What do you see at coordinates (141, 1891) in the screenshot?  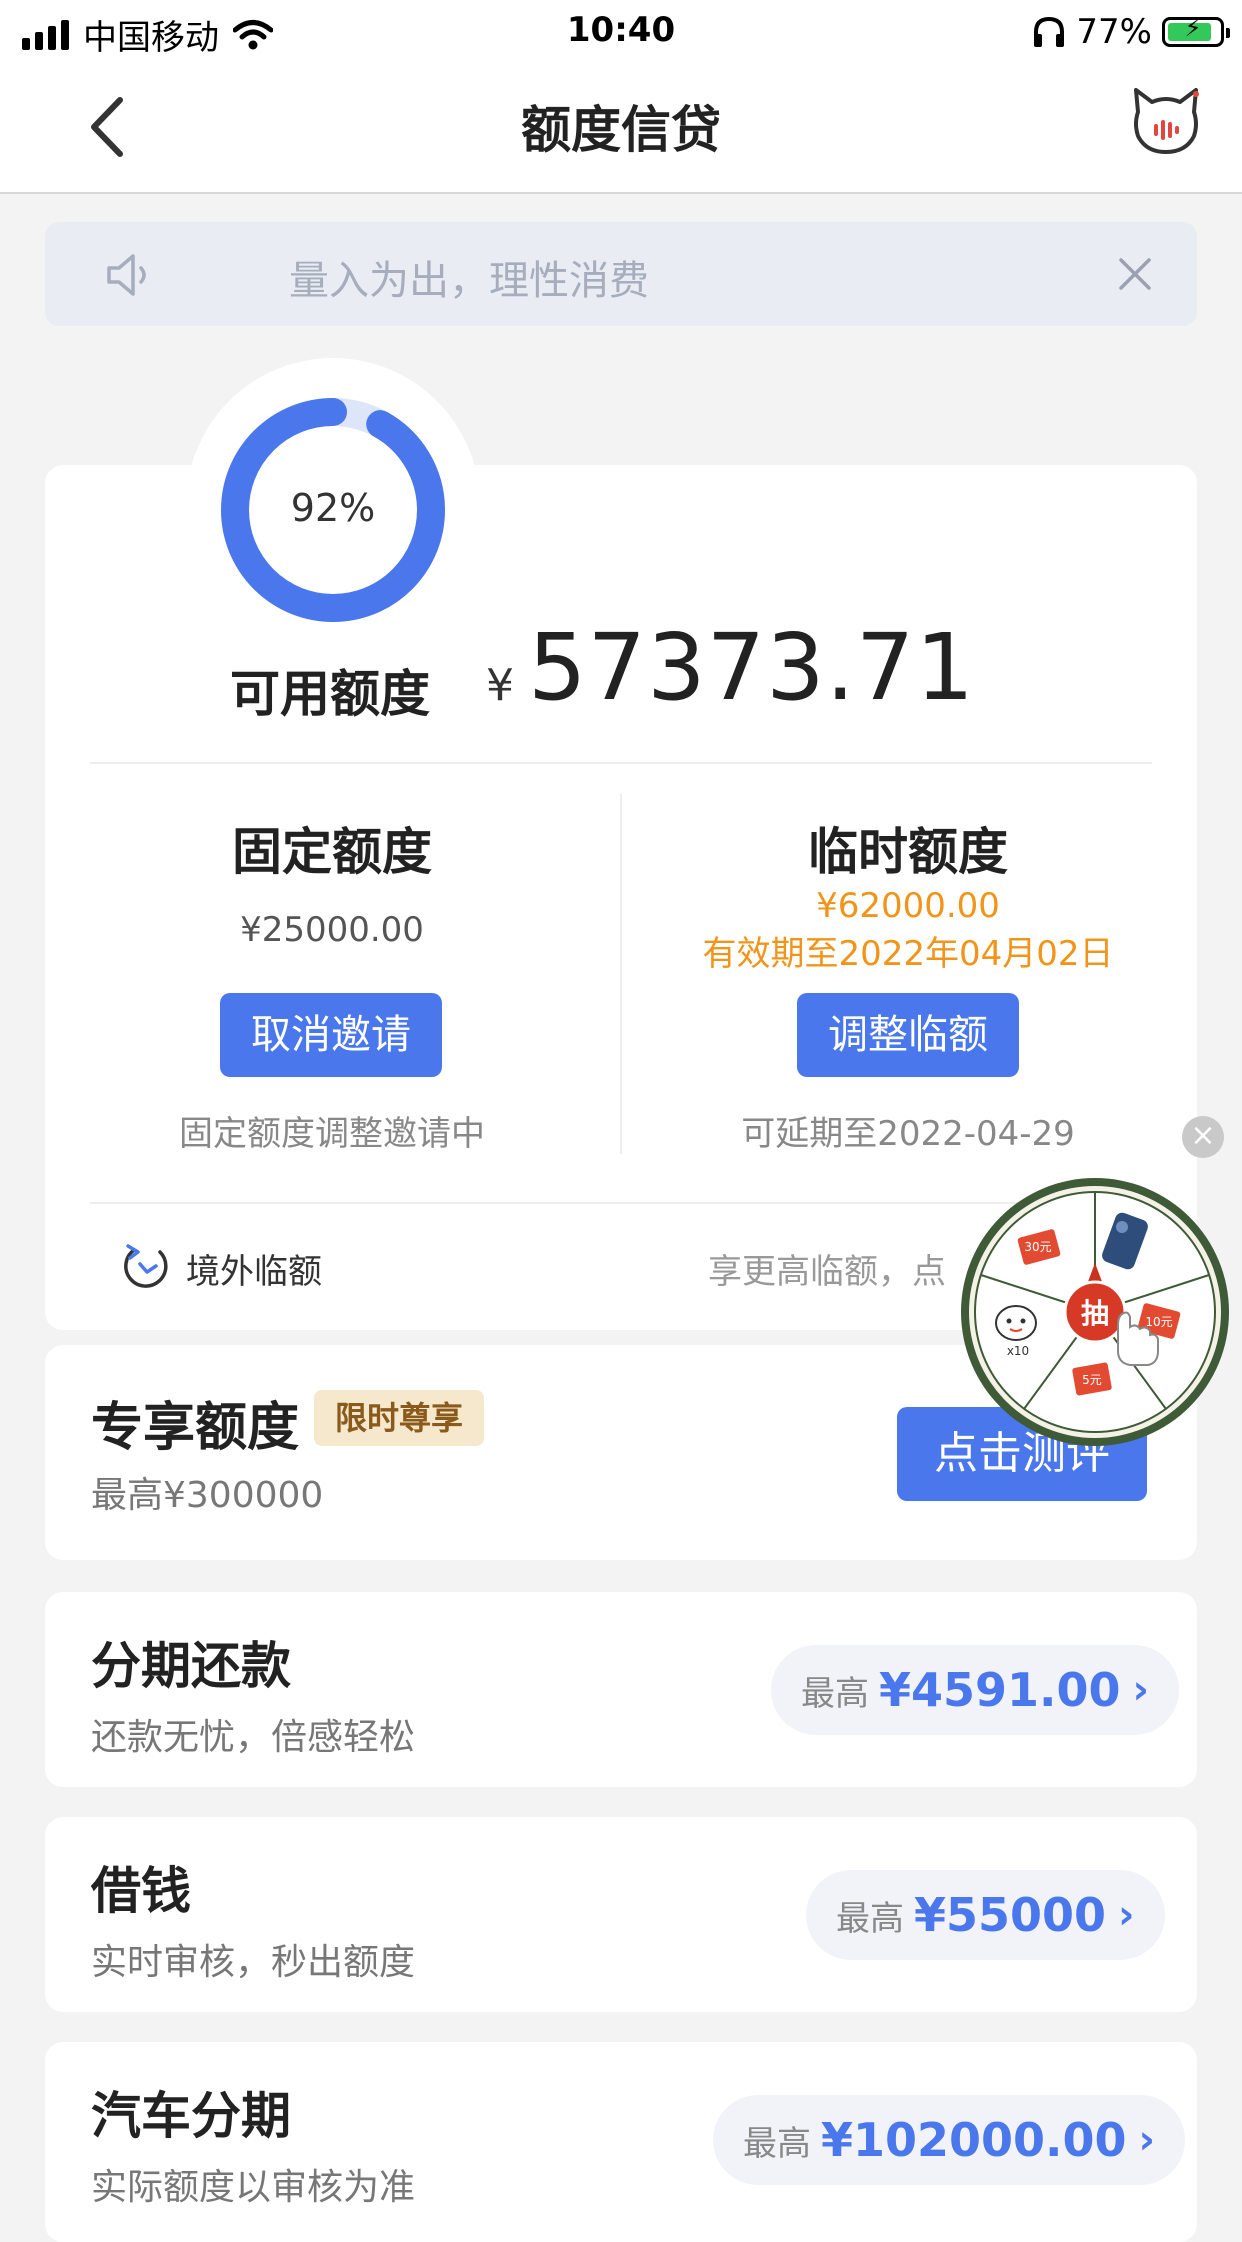 I see `product-title: 借钱` at bounding box center [141, 1891].